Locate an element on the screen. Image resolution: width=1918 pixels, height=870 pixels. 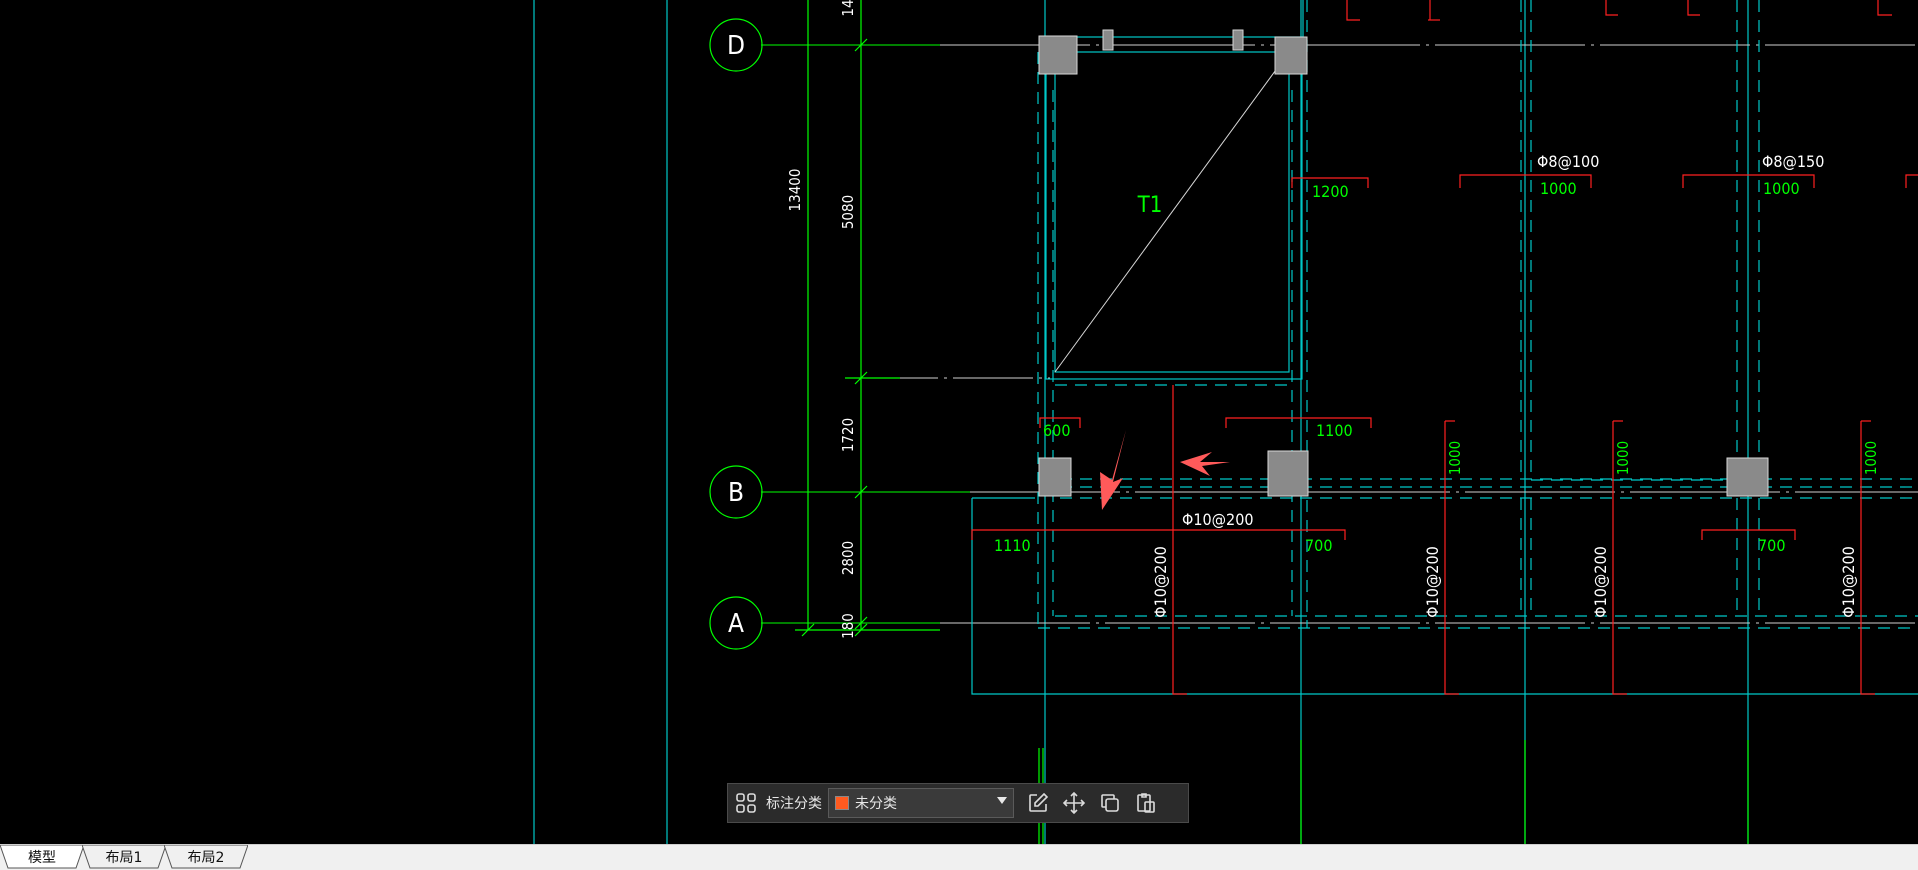
grid-bubble-d-label: D is located at coordinates (736, 46).